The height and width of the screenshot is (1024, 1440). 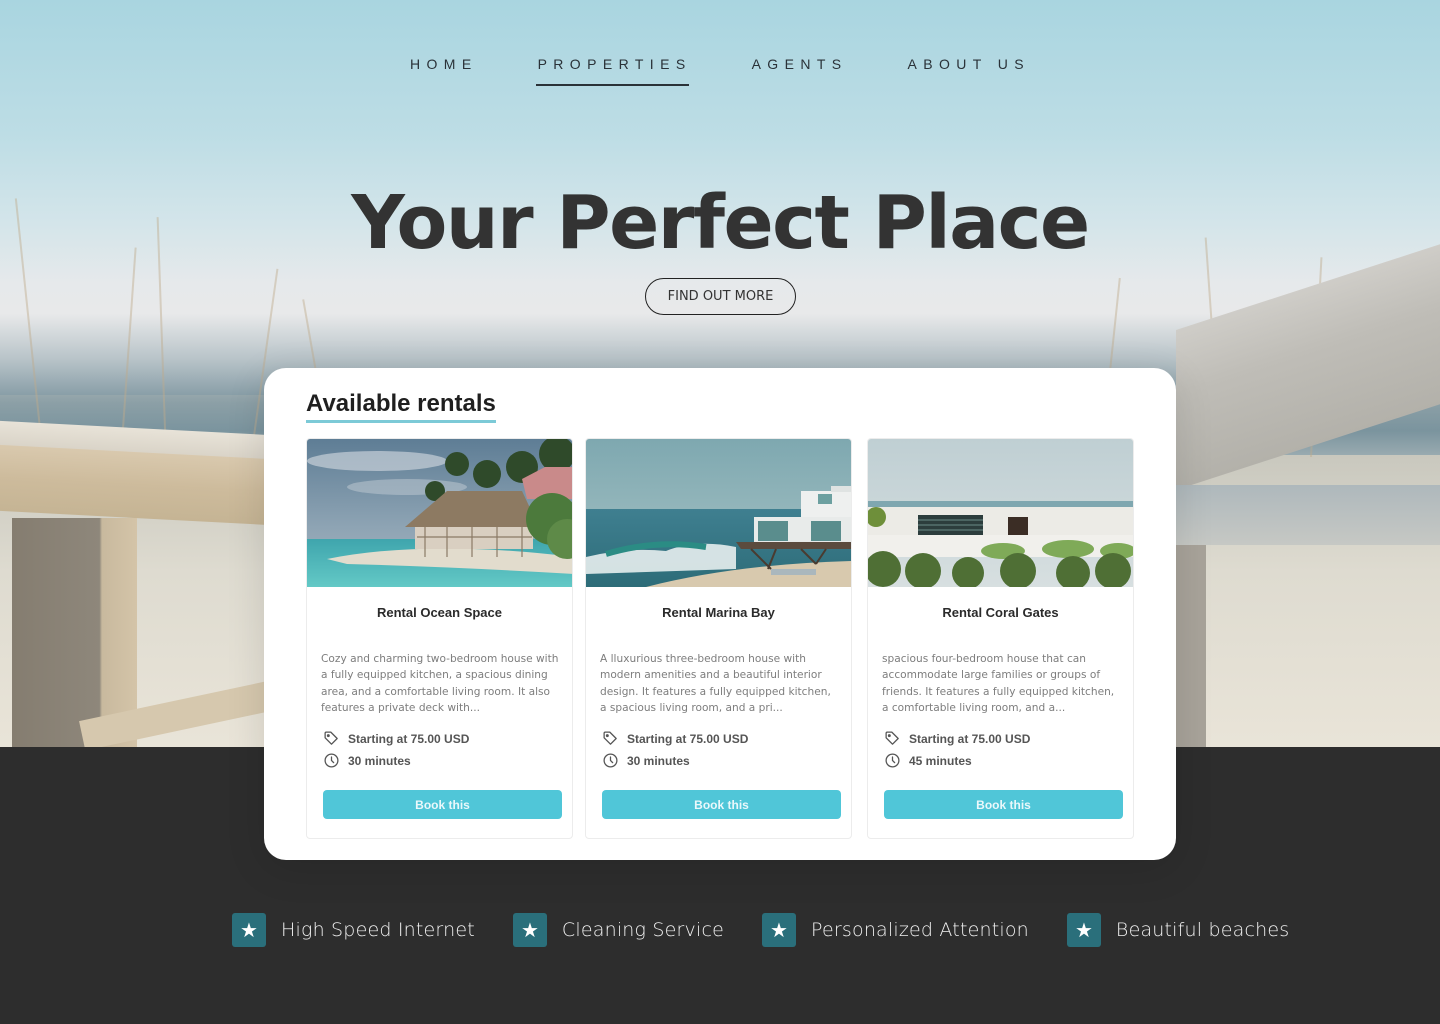 I want to click on feature-item: ★ Personalized Attention, so click(x=895, y=930).